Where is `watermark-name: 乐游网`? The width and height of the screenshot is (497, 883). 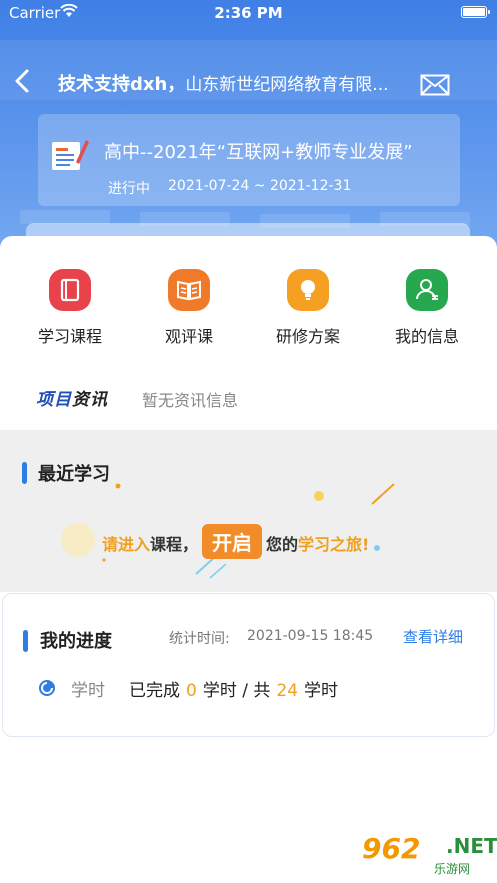
watermark-name: 乐游网 is located at coordinates (452, 869).